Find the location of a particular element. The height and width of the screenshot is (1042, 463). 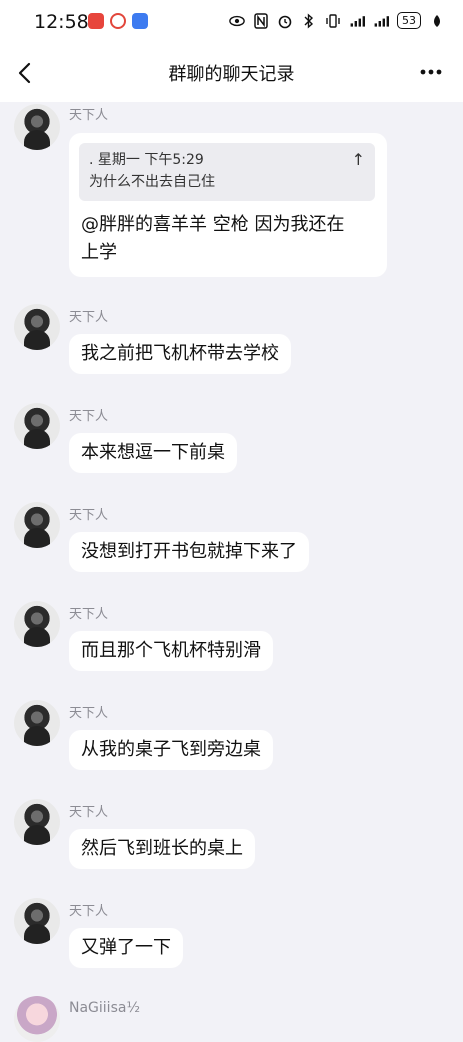

quote-text: 为什么不出去自己住 is located at coordinates (152, 182).